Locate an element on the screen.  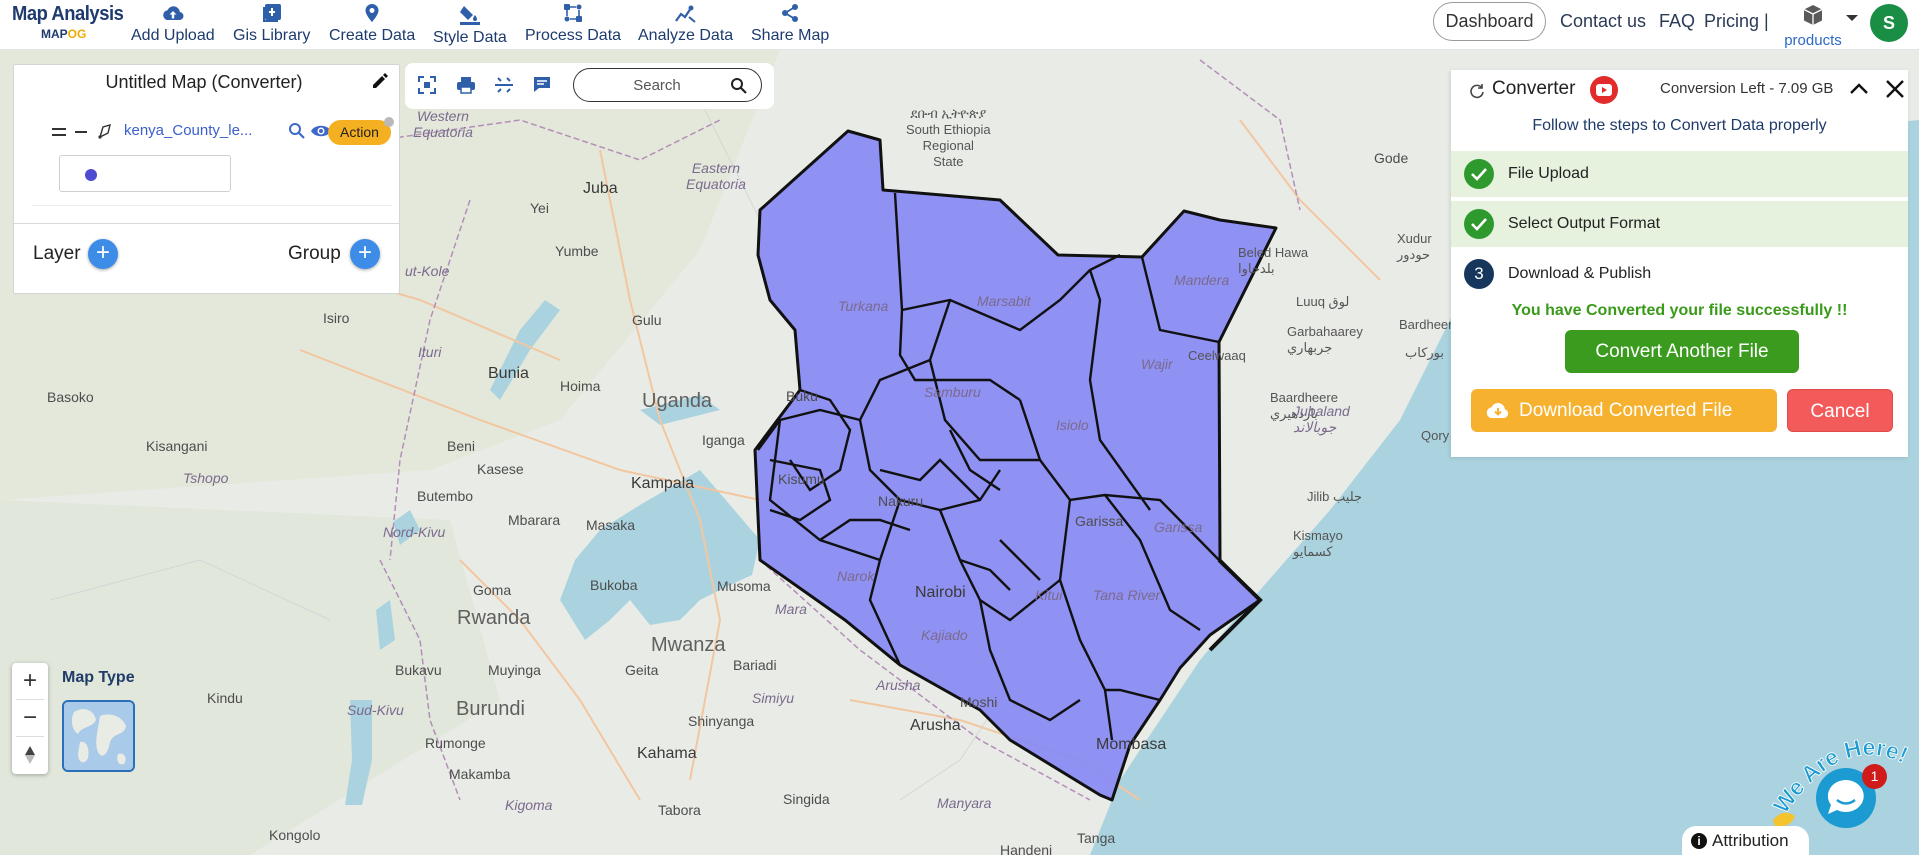
map-label: Bukavu is located at coordinates (418, 670).